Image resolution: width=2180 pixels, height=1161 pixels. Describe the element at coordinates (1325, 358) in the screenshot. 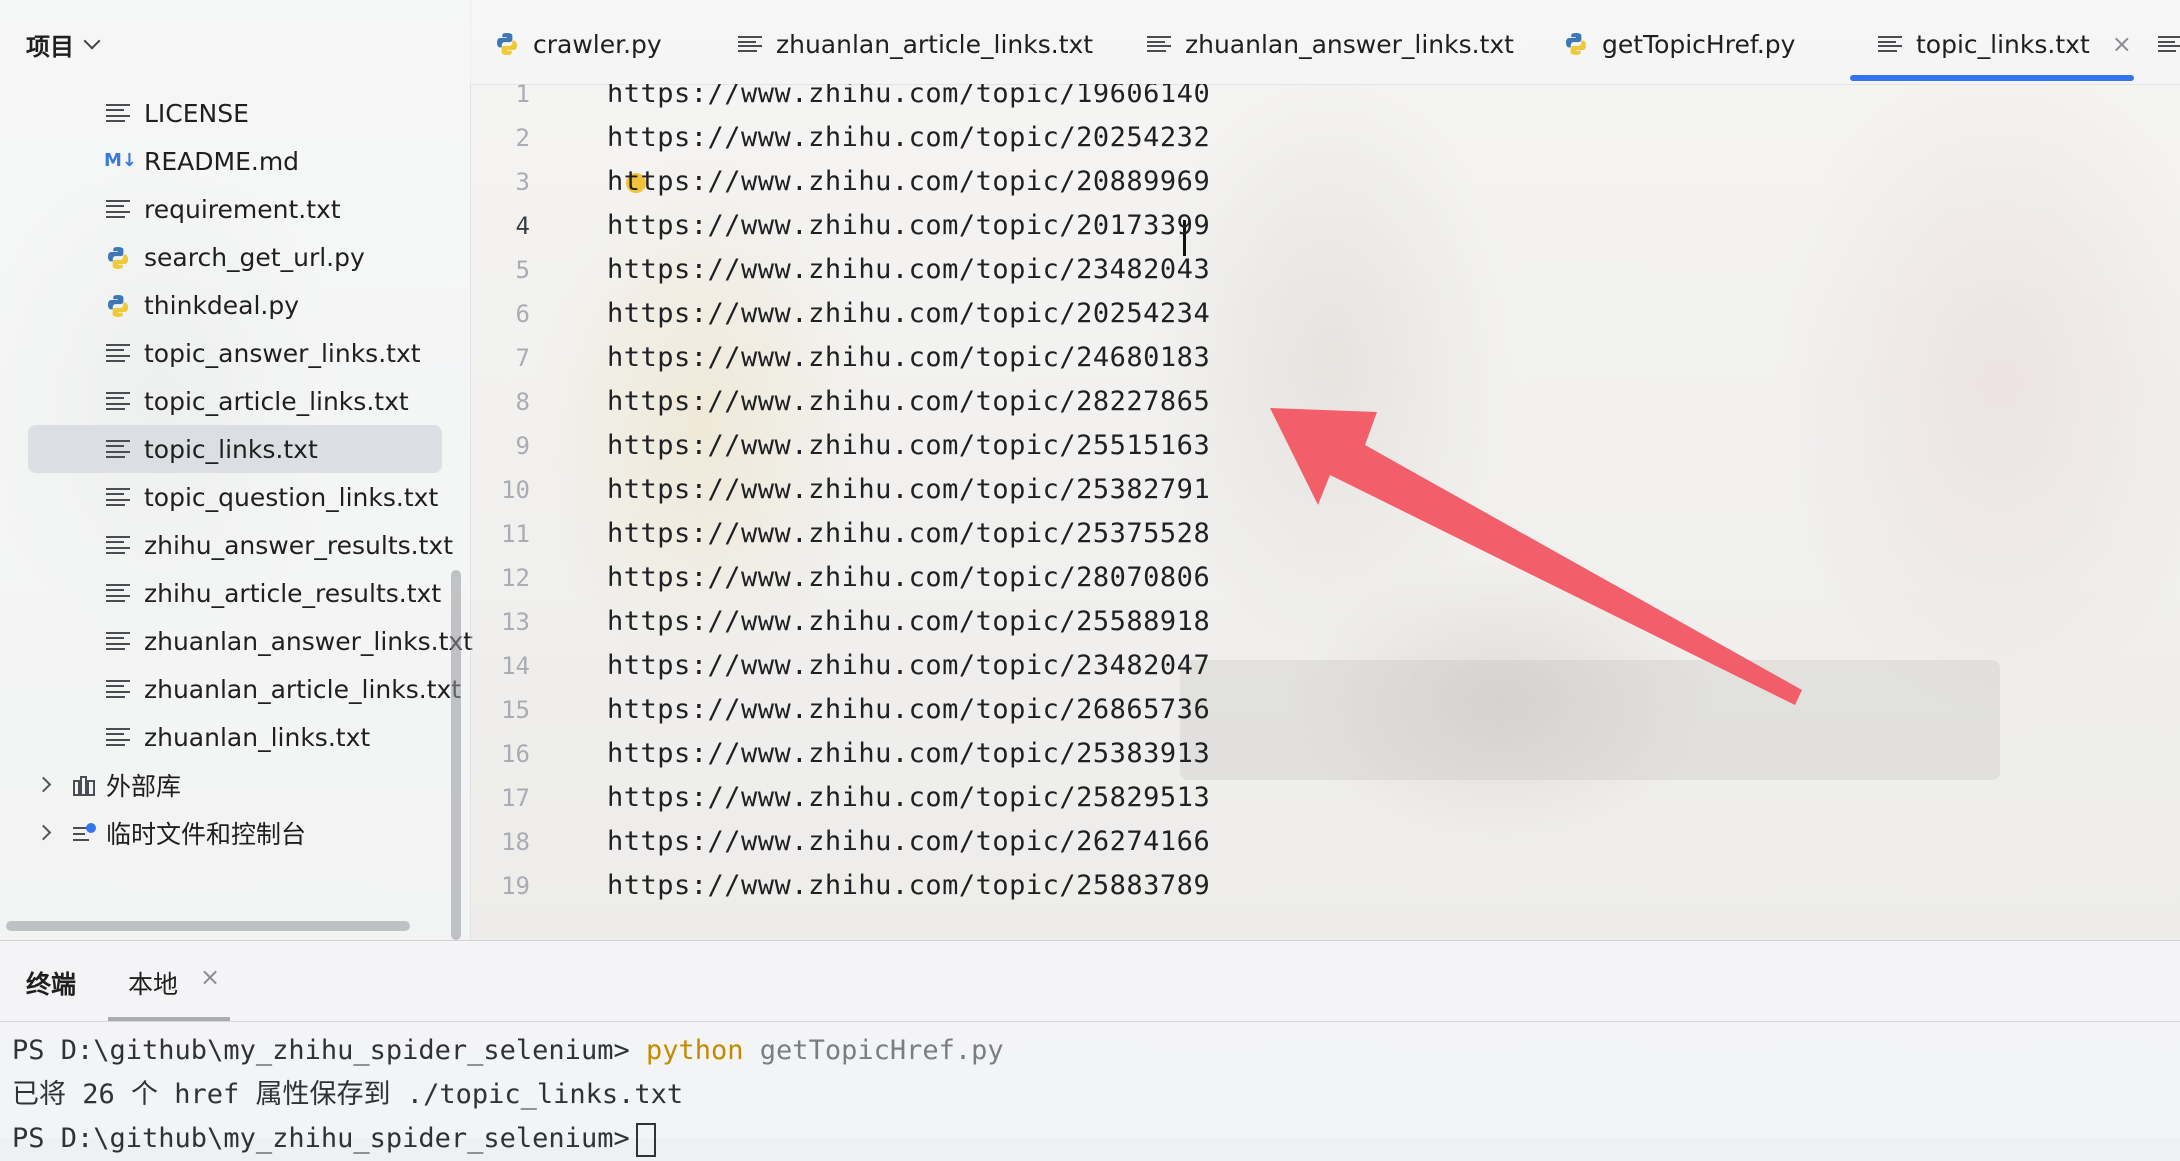

I see `code-line: 7 https://www.zhihu.com/topic/24680183` at that location.